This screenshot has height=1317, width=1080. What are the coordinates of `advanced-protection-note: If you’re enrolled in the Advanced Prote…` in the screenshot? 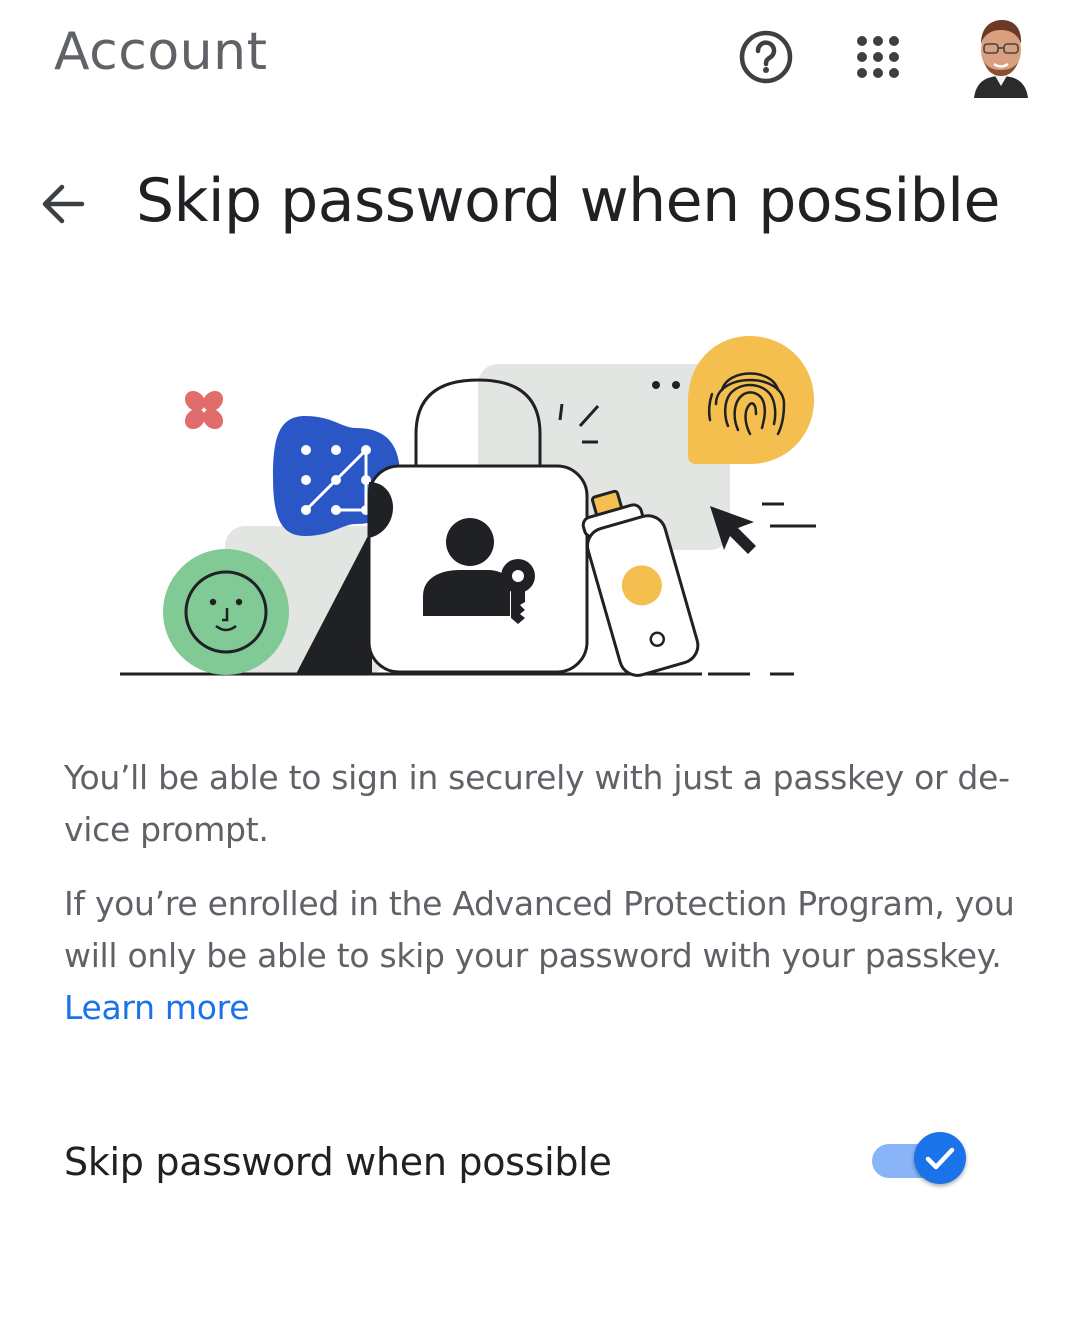 It's located at (544, 956).